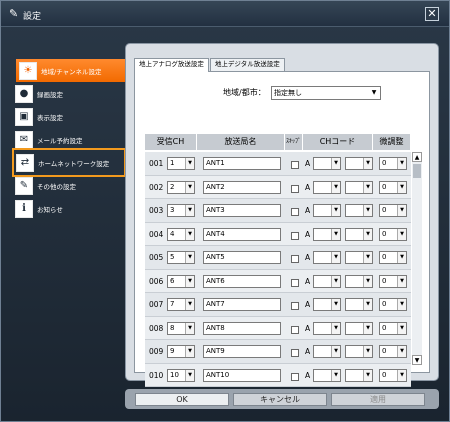 This screenshot has height=422, width=450. What do you see at coordinates (242, 281) in the screenshot?
I see `station-name-input: ANT6` at bounding box center [242, 281].